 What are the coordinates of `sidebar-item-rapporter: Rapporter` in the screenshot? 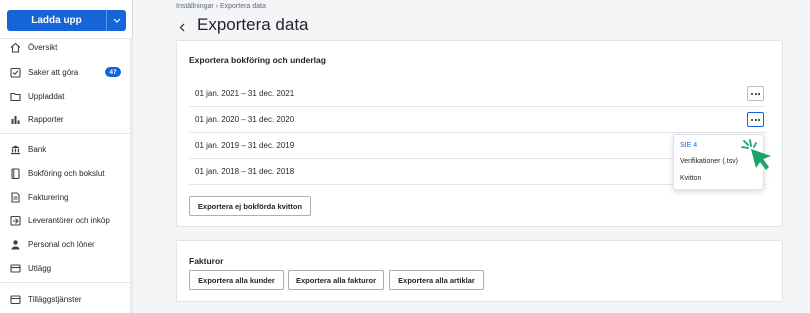 It's located at (66, 119).